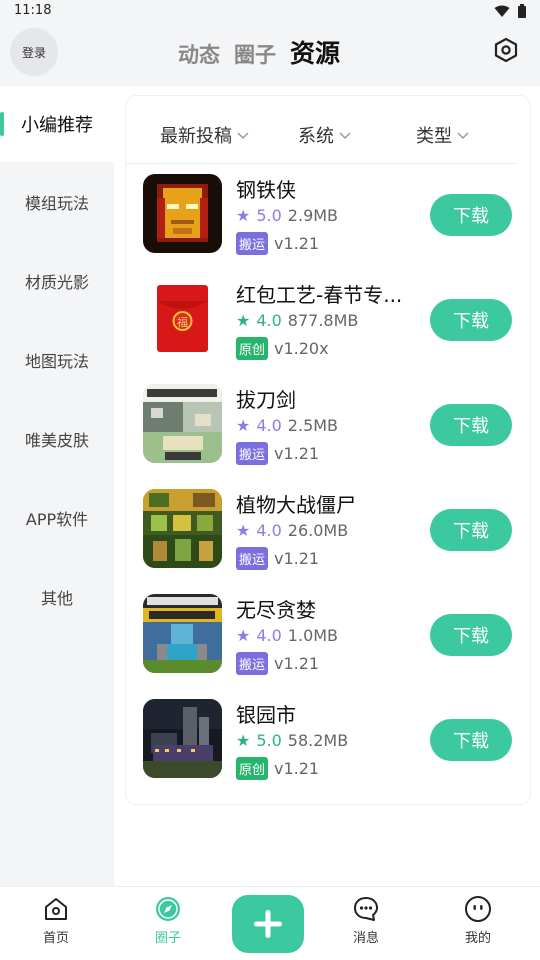 The width and height of the screenshot is (540, 960). What do you see at coordinates (182, 213) in the screenshot?
I see `iron-man-icon` at bounding box center [182, 213].